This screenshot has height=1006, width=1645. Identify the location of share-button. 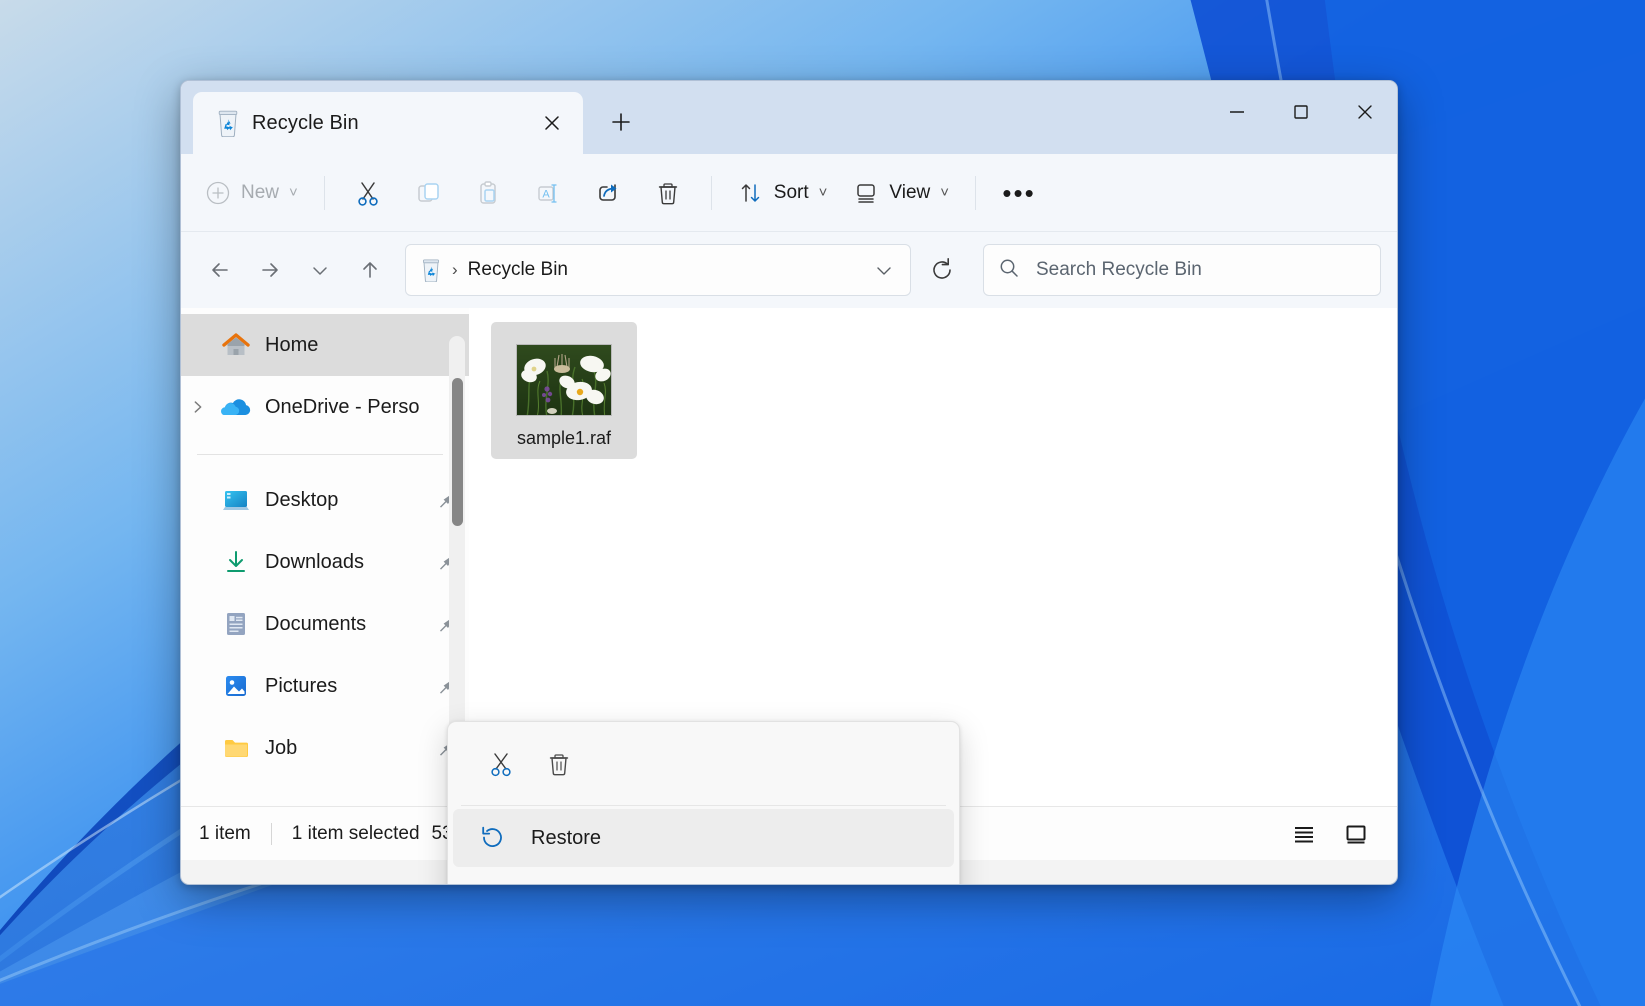
(608, 193).